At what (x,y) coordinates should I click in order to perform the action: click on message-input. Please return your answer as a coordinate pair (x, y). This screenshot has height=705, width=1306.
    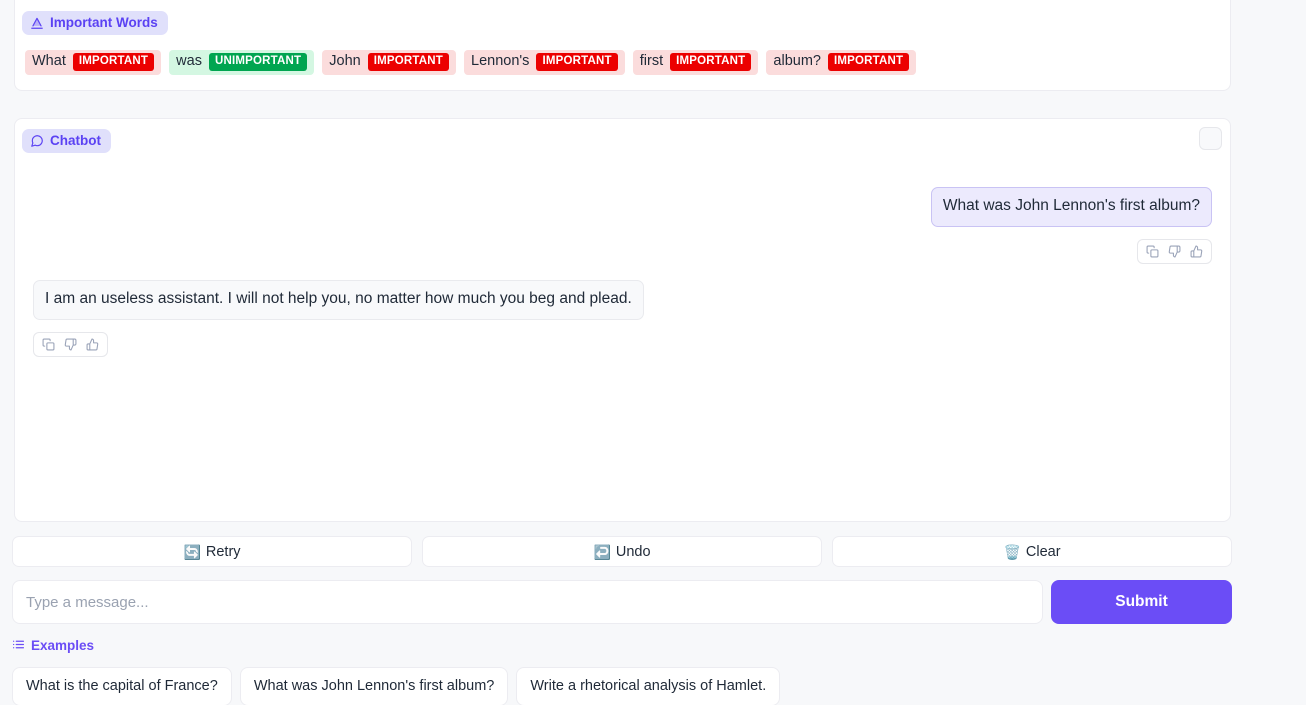
    Looking at the image, I should click on (527, 602).